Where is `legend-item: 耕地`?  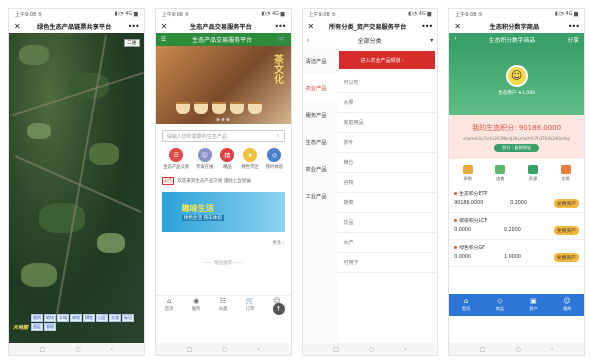 legend-item: 耕地 is located at coordinates (89, 318).